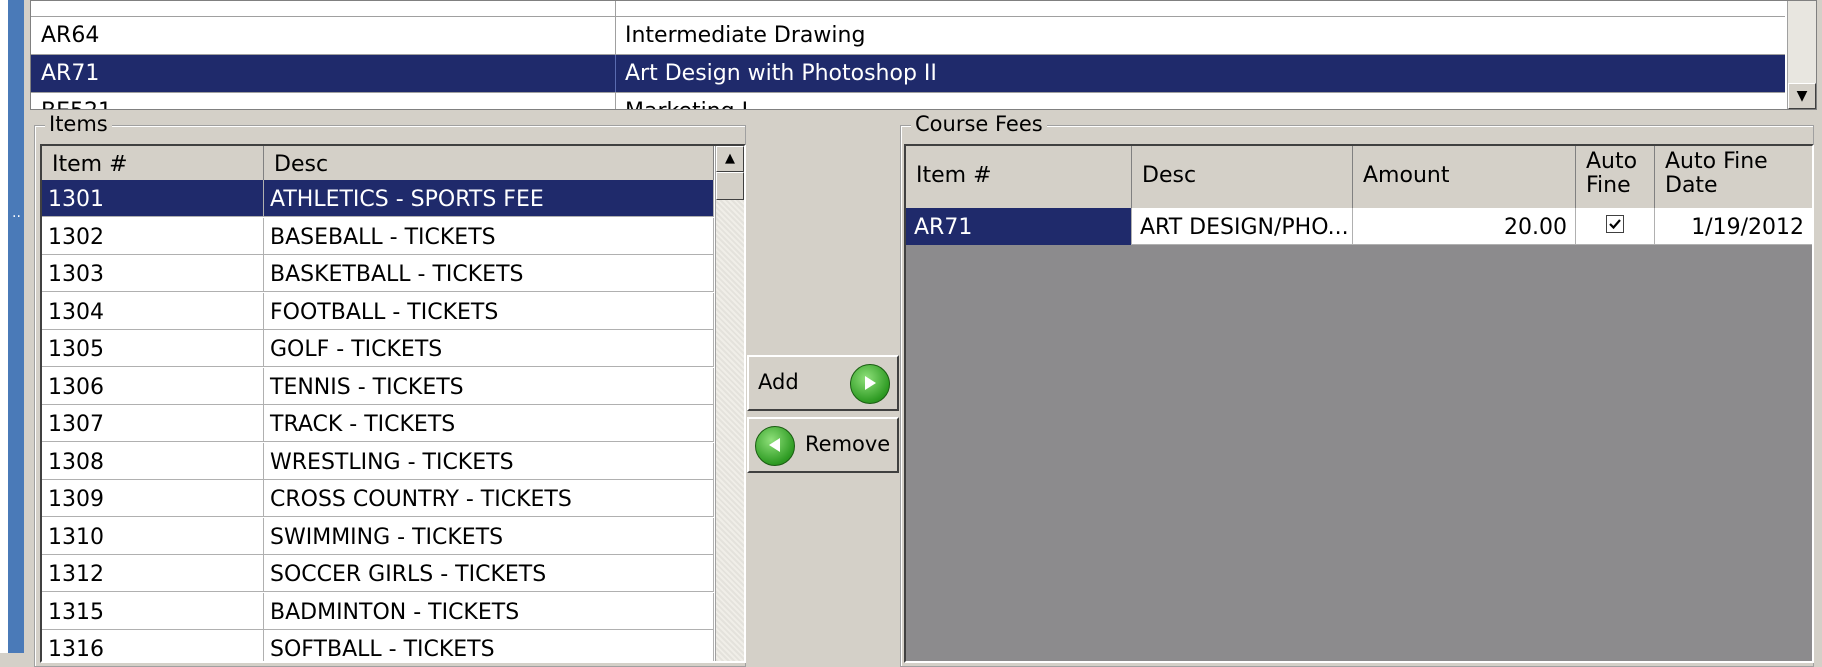  I want to click on remove-button-label: Remove, so click(848, 444).